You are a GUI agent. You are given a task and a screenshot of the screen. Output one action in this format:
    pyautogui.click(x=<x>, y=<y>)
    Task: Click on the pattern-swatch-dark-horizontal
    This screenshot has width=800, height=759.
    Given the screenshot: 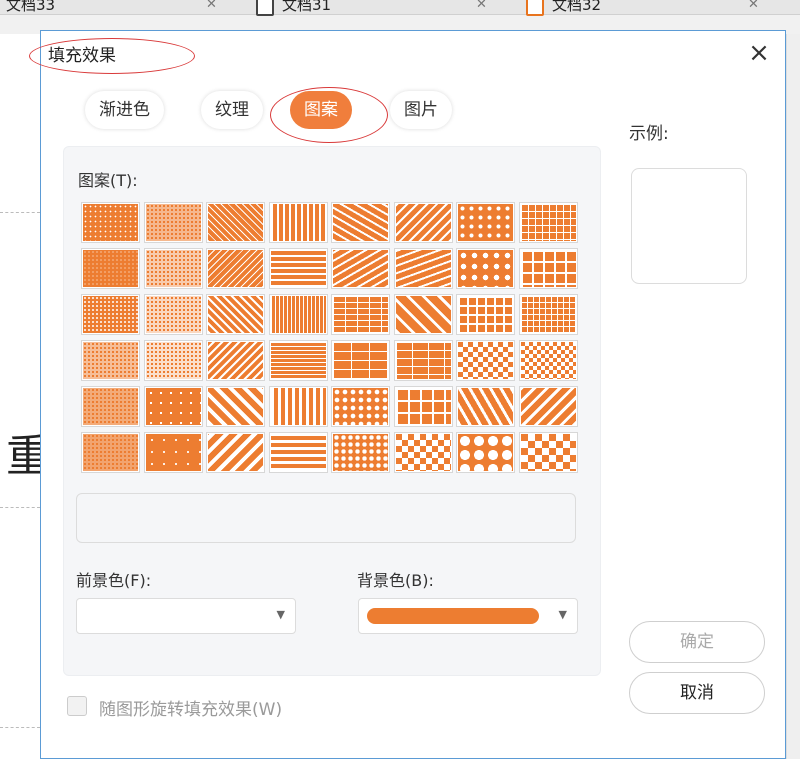 What is the action you would take?
    pyautogui.click(x=298, y=452)
    